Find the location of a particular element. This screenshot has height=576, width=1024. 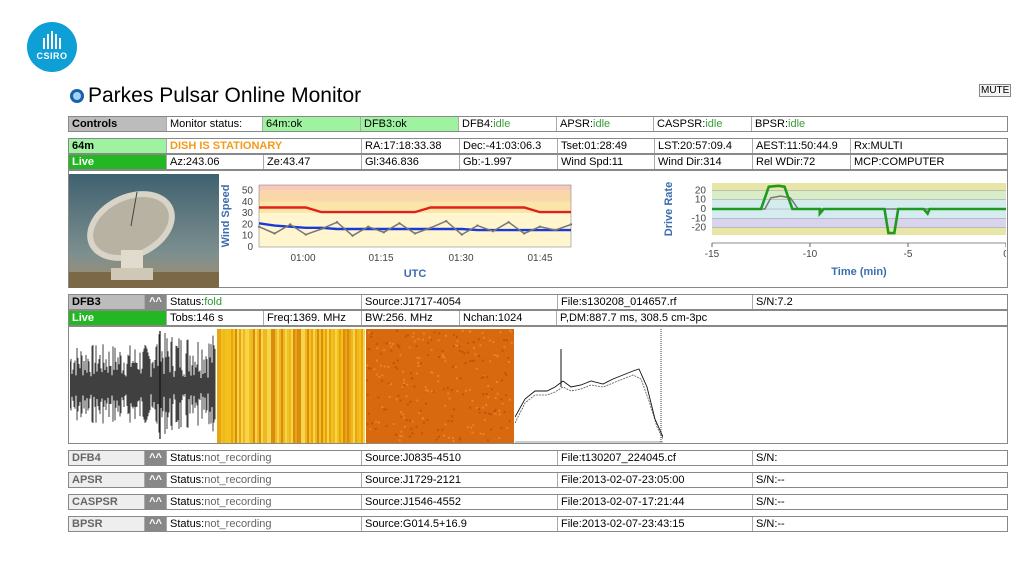

backend-name: BPSR is located at coordinates (107, 524).